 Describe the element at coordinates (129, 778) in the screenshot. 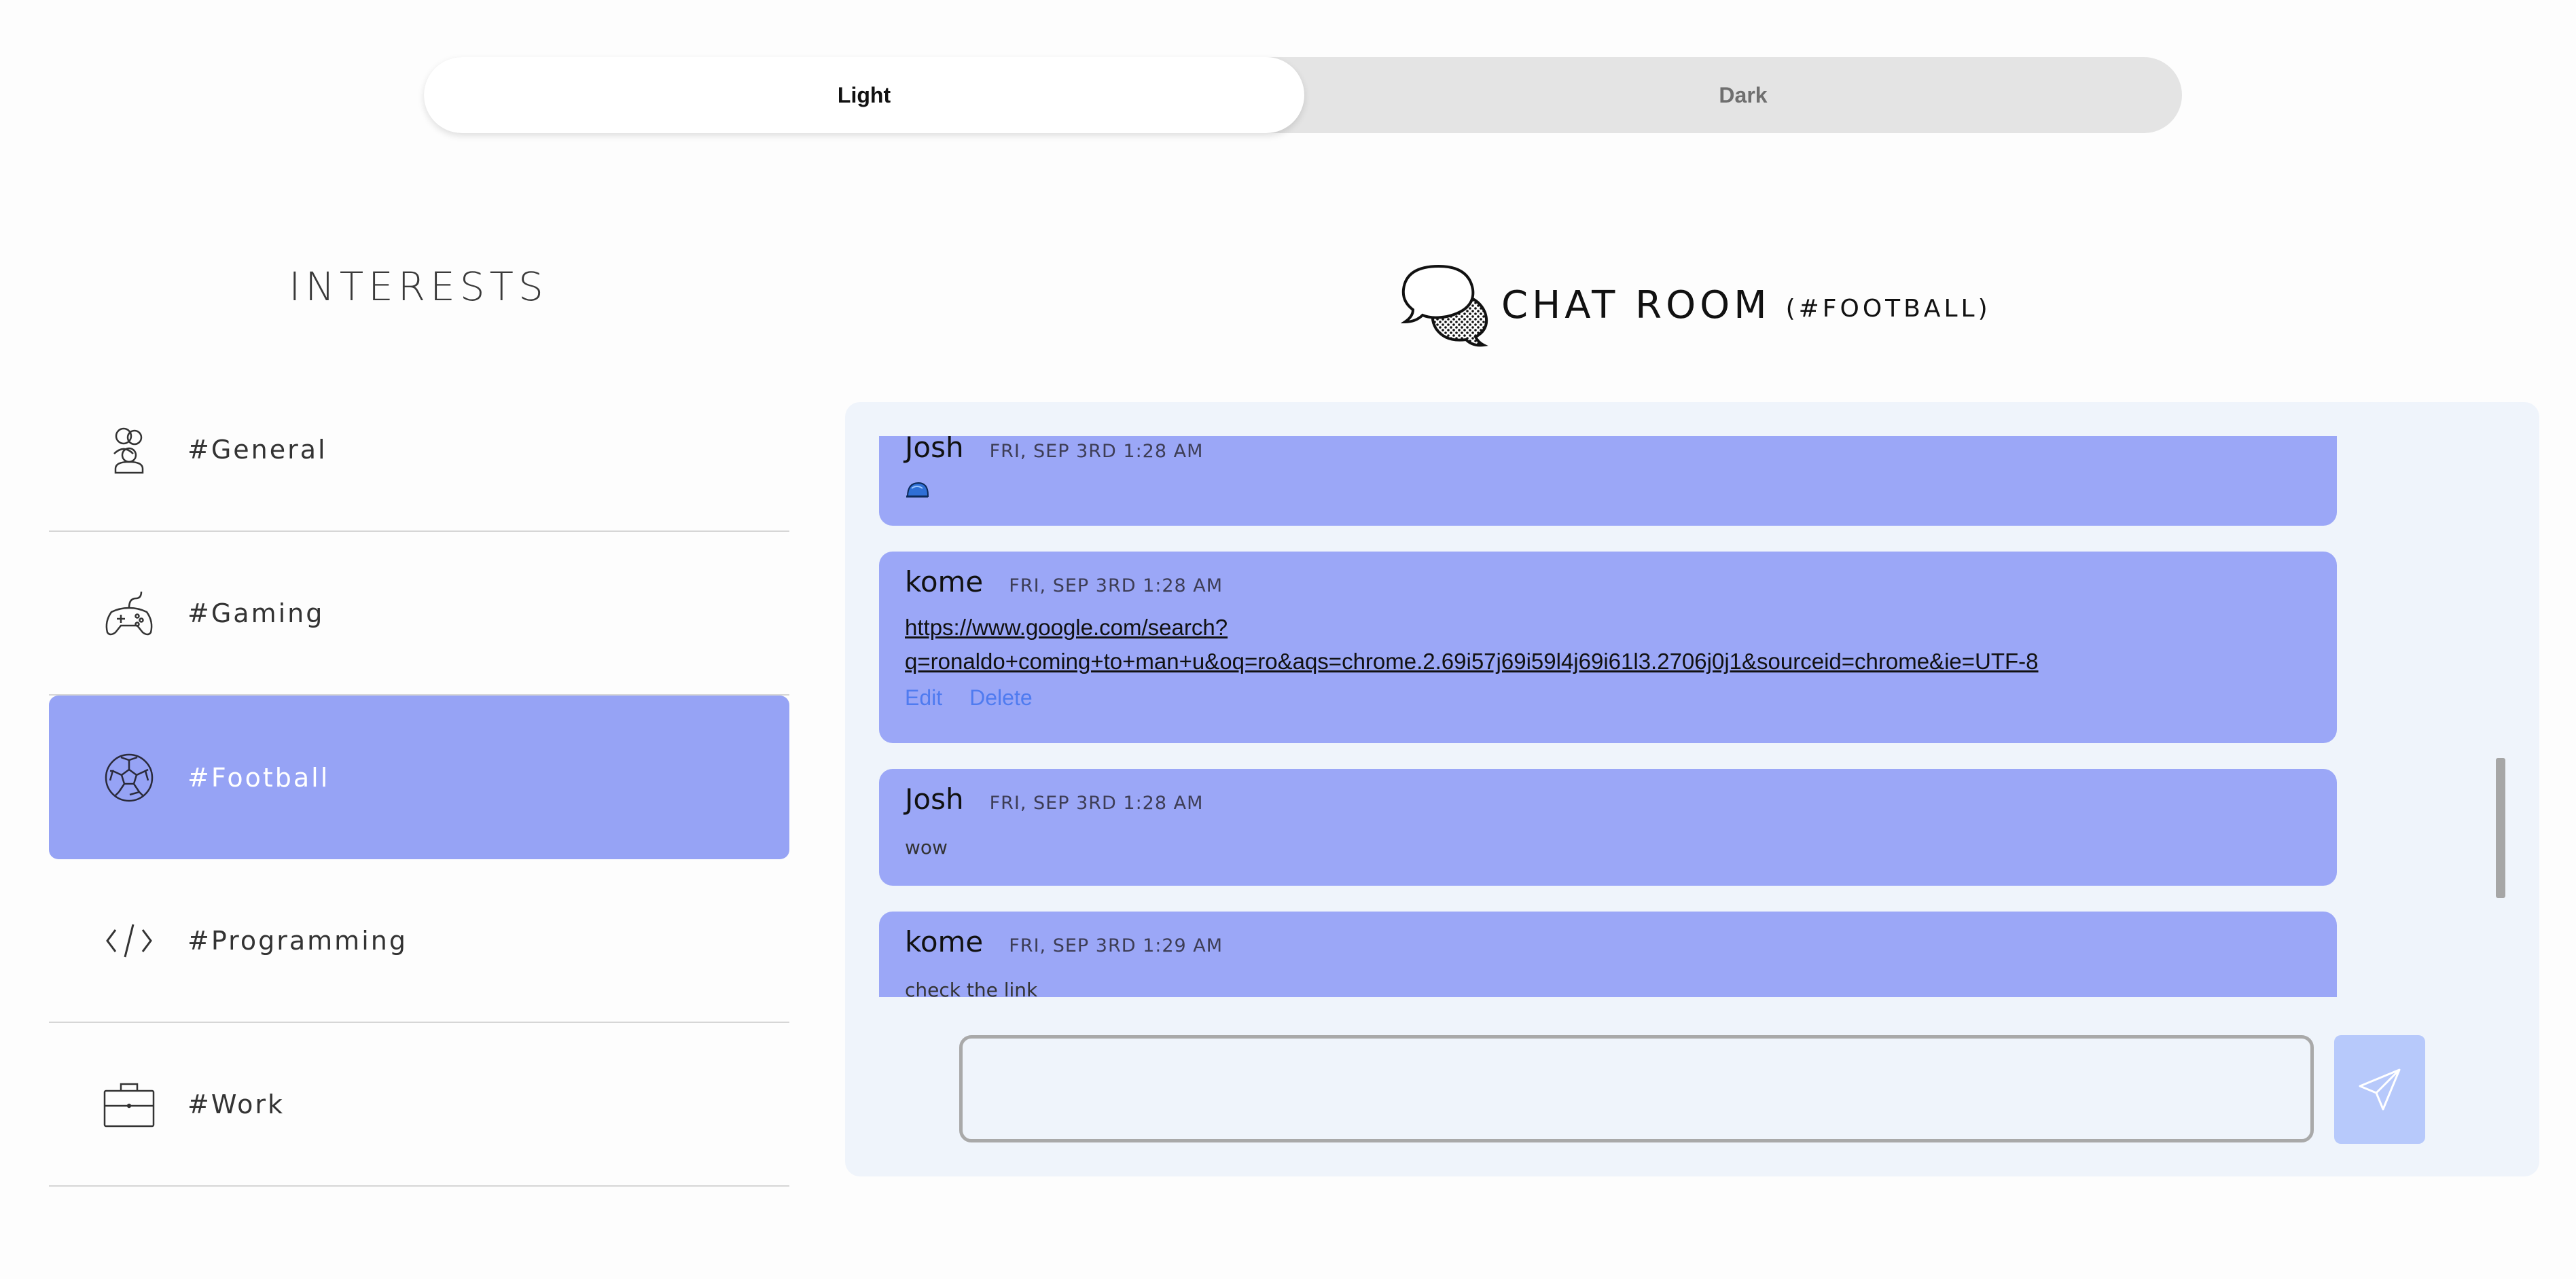

I see `soccer-ball-icon` at that location.